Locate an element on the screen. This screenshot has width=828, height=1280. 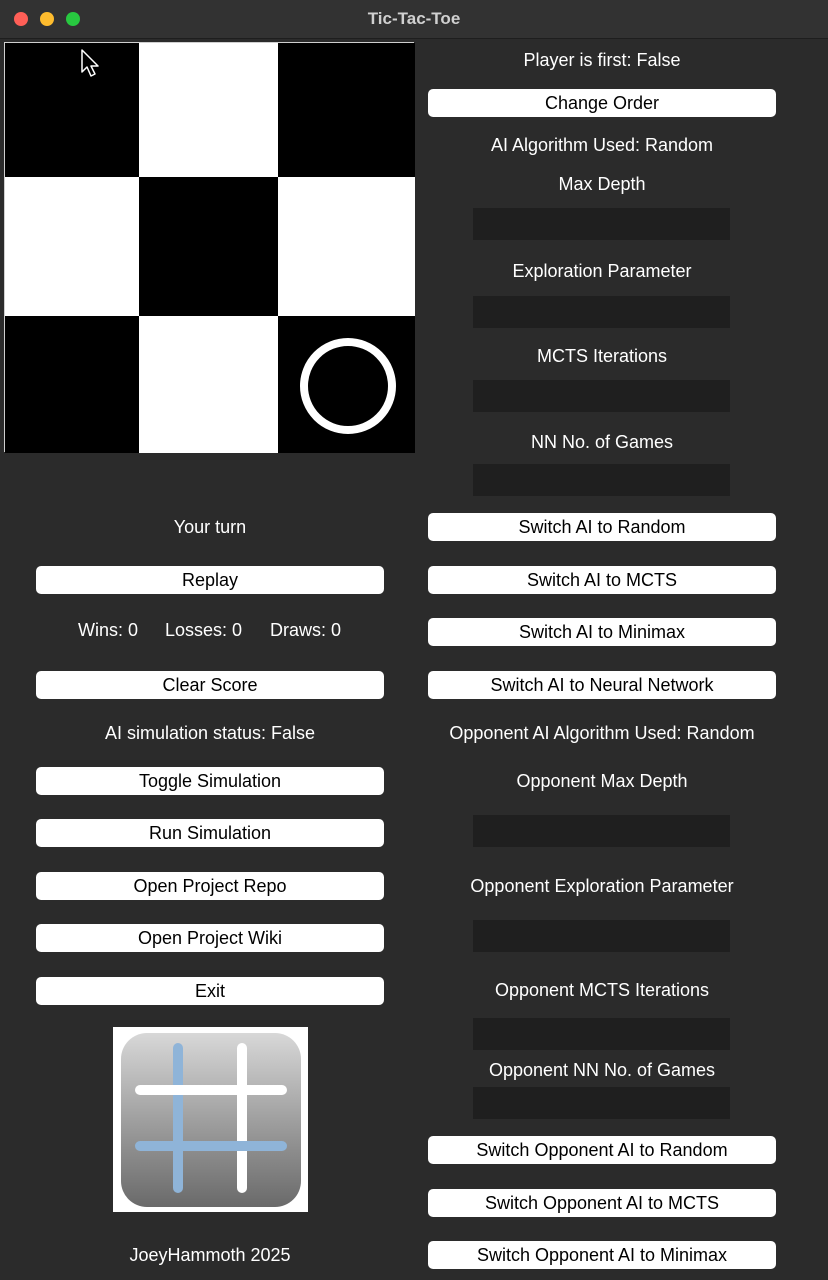
max-depth-input is located at coordinates (601, 224).